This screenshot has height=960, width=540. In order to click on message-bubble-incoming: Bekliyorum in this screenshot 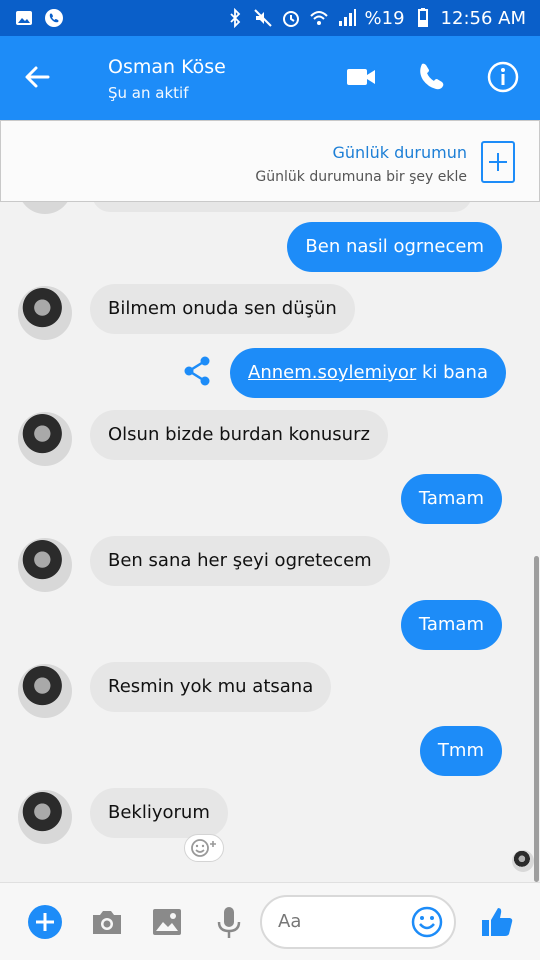, I will do `click(159, 813)`.